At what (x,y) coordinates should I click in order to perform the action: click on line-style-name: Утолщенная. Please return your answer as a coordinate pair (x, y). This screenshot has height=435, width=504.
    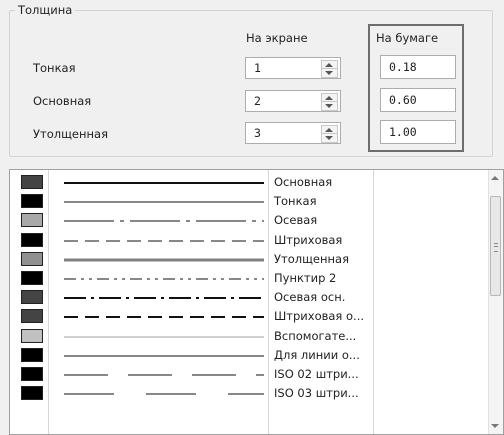
    Looking at the image, I should click on (312, 258).